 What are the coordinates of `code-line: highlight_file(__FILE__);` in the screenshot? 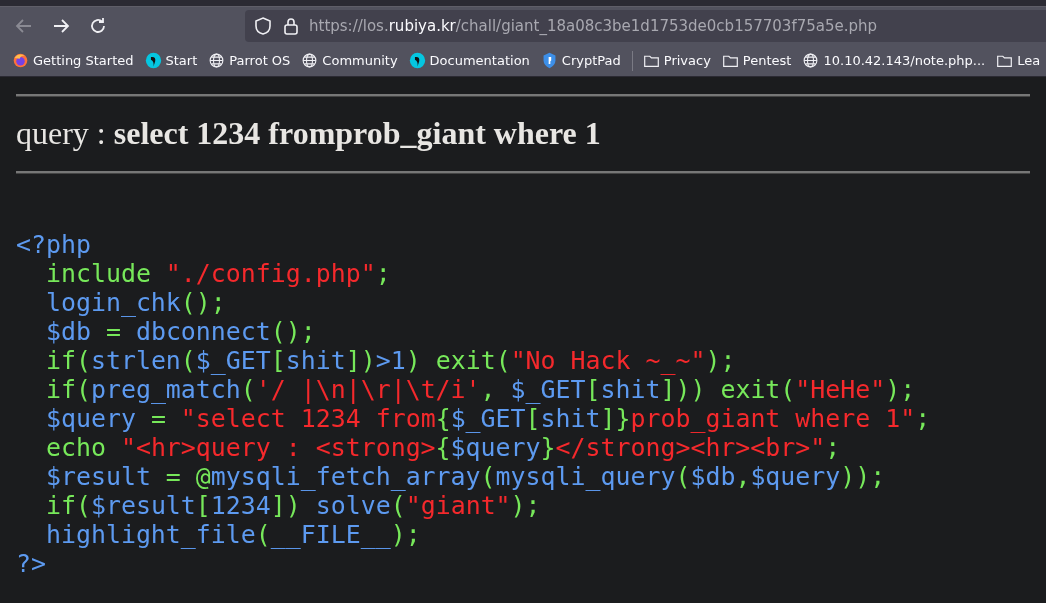 It's located at (232, 534).